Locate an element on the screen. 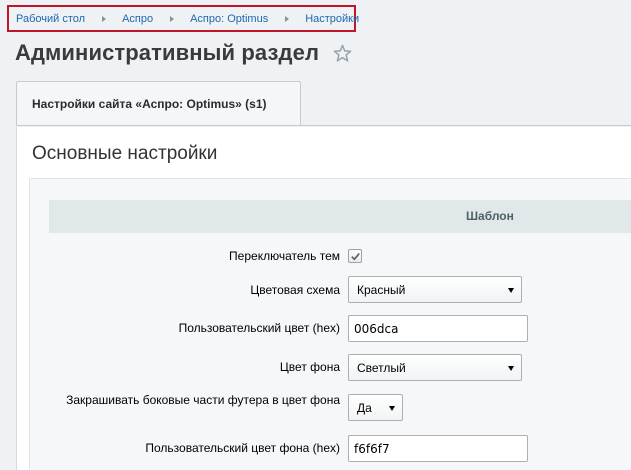  breadcrumb-desktop: Рабочий стол is located at coordinates (50, 19).